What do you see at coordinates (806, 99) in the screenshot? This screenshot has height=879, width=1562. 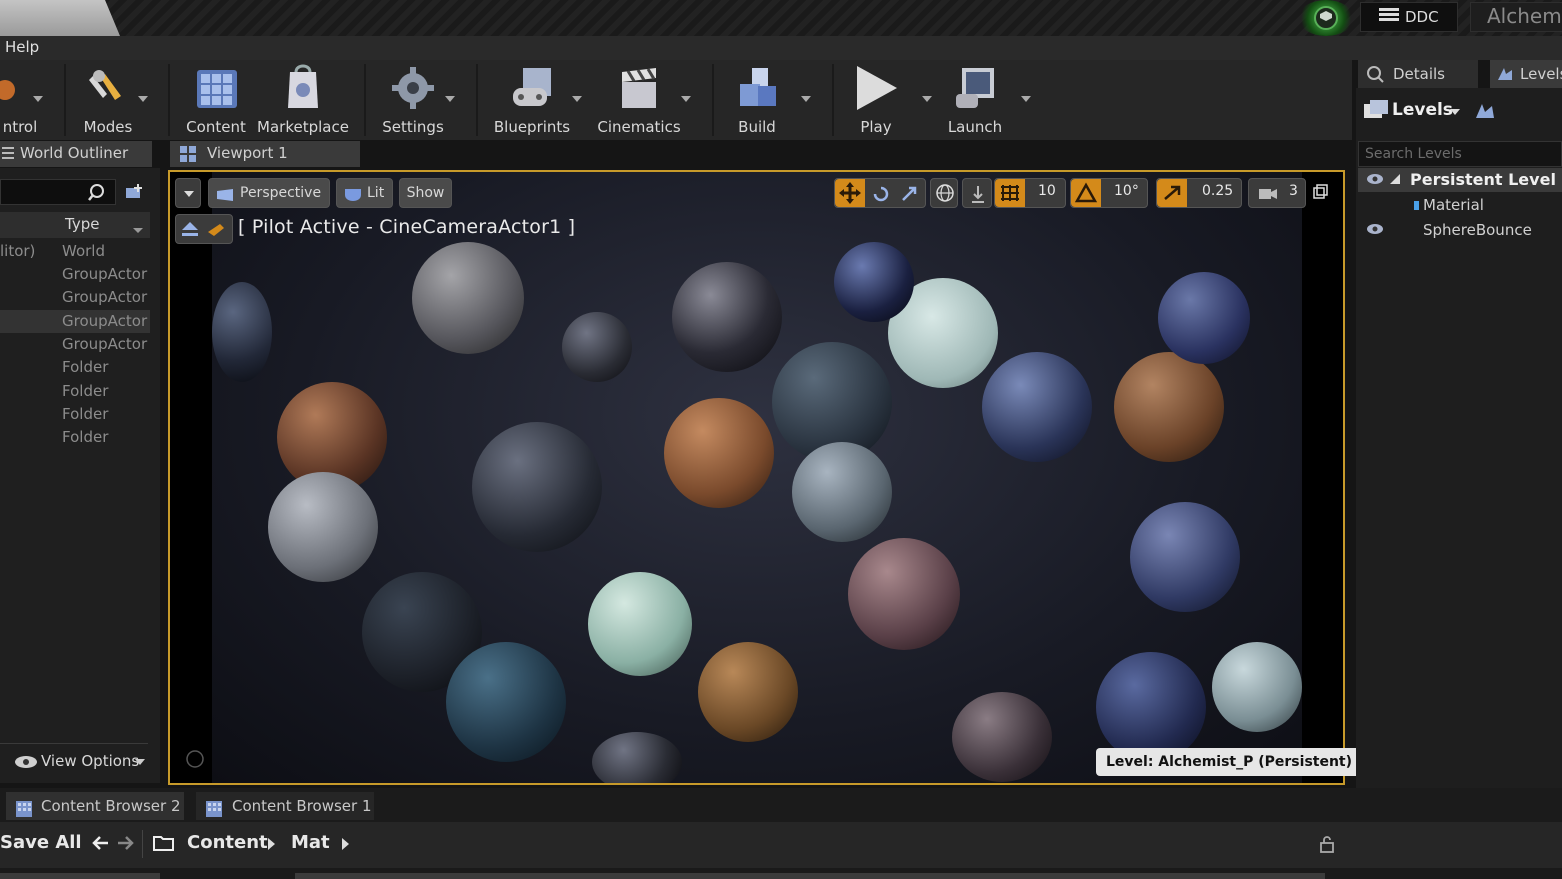 I see `build-dropdown-icon` at bounding box center [806, 99].